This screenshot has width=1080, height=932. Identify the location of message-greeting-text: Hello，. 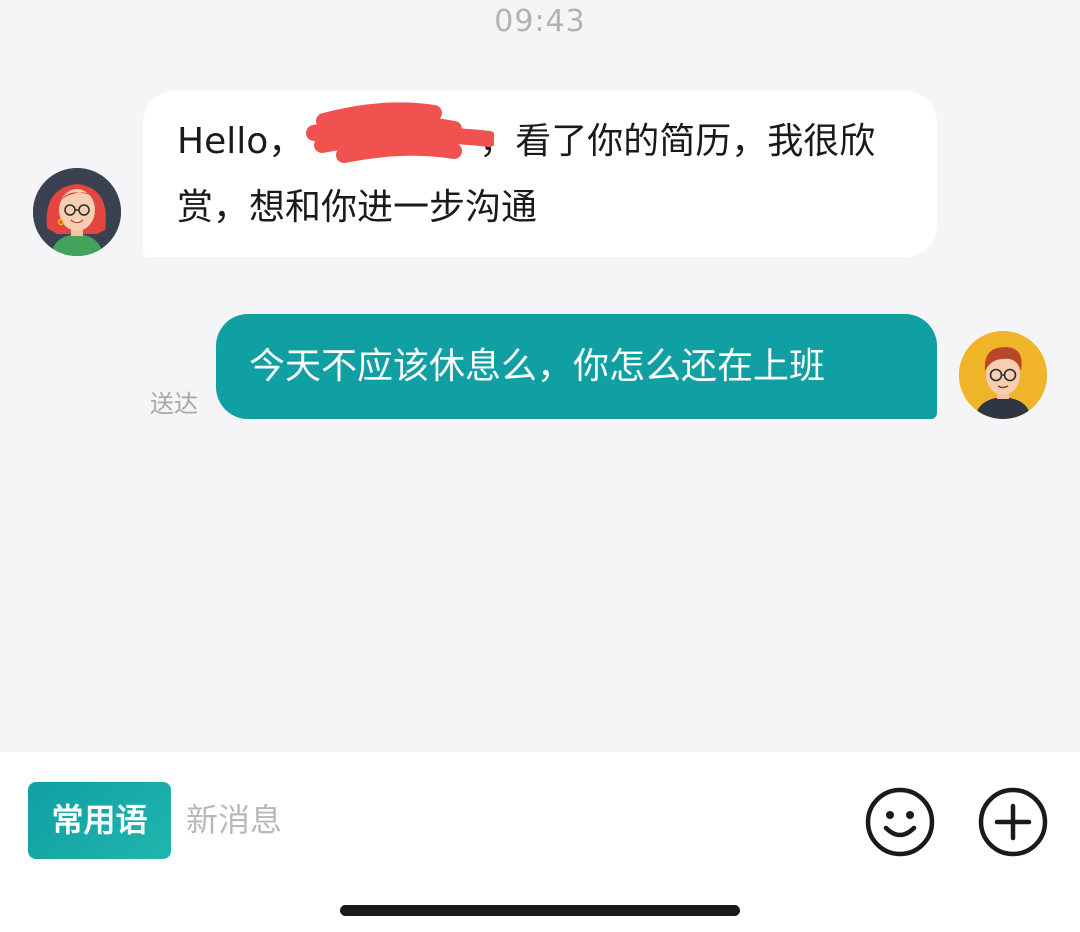
(241, 141).